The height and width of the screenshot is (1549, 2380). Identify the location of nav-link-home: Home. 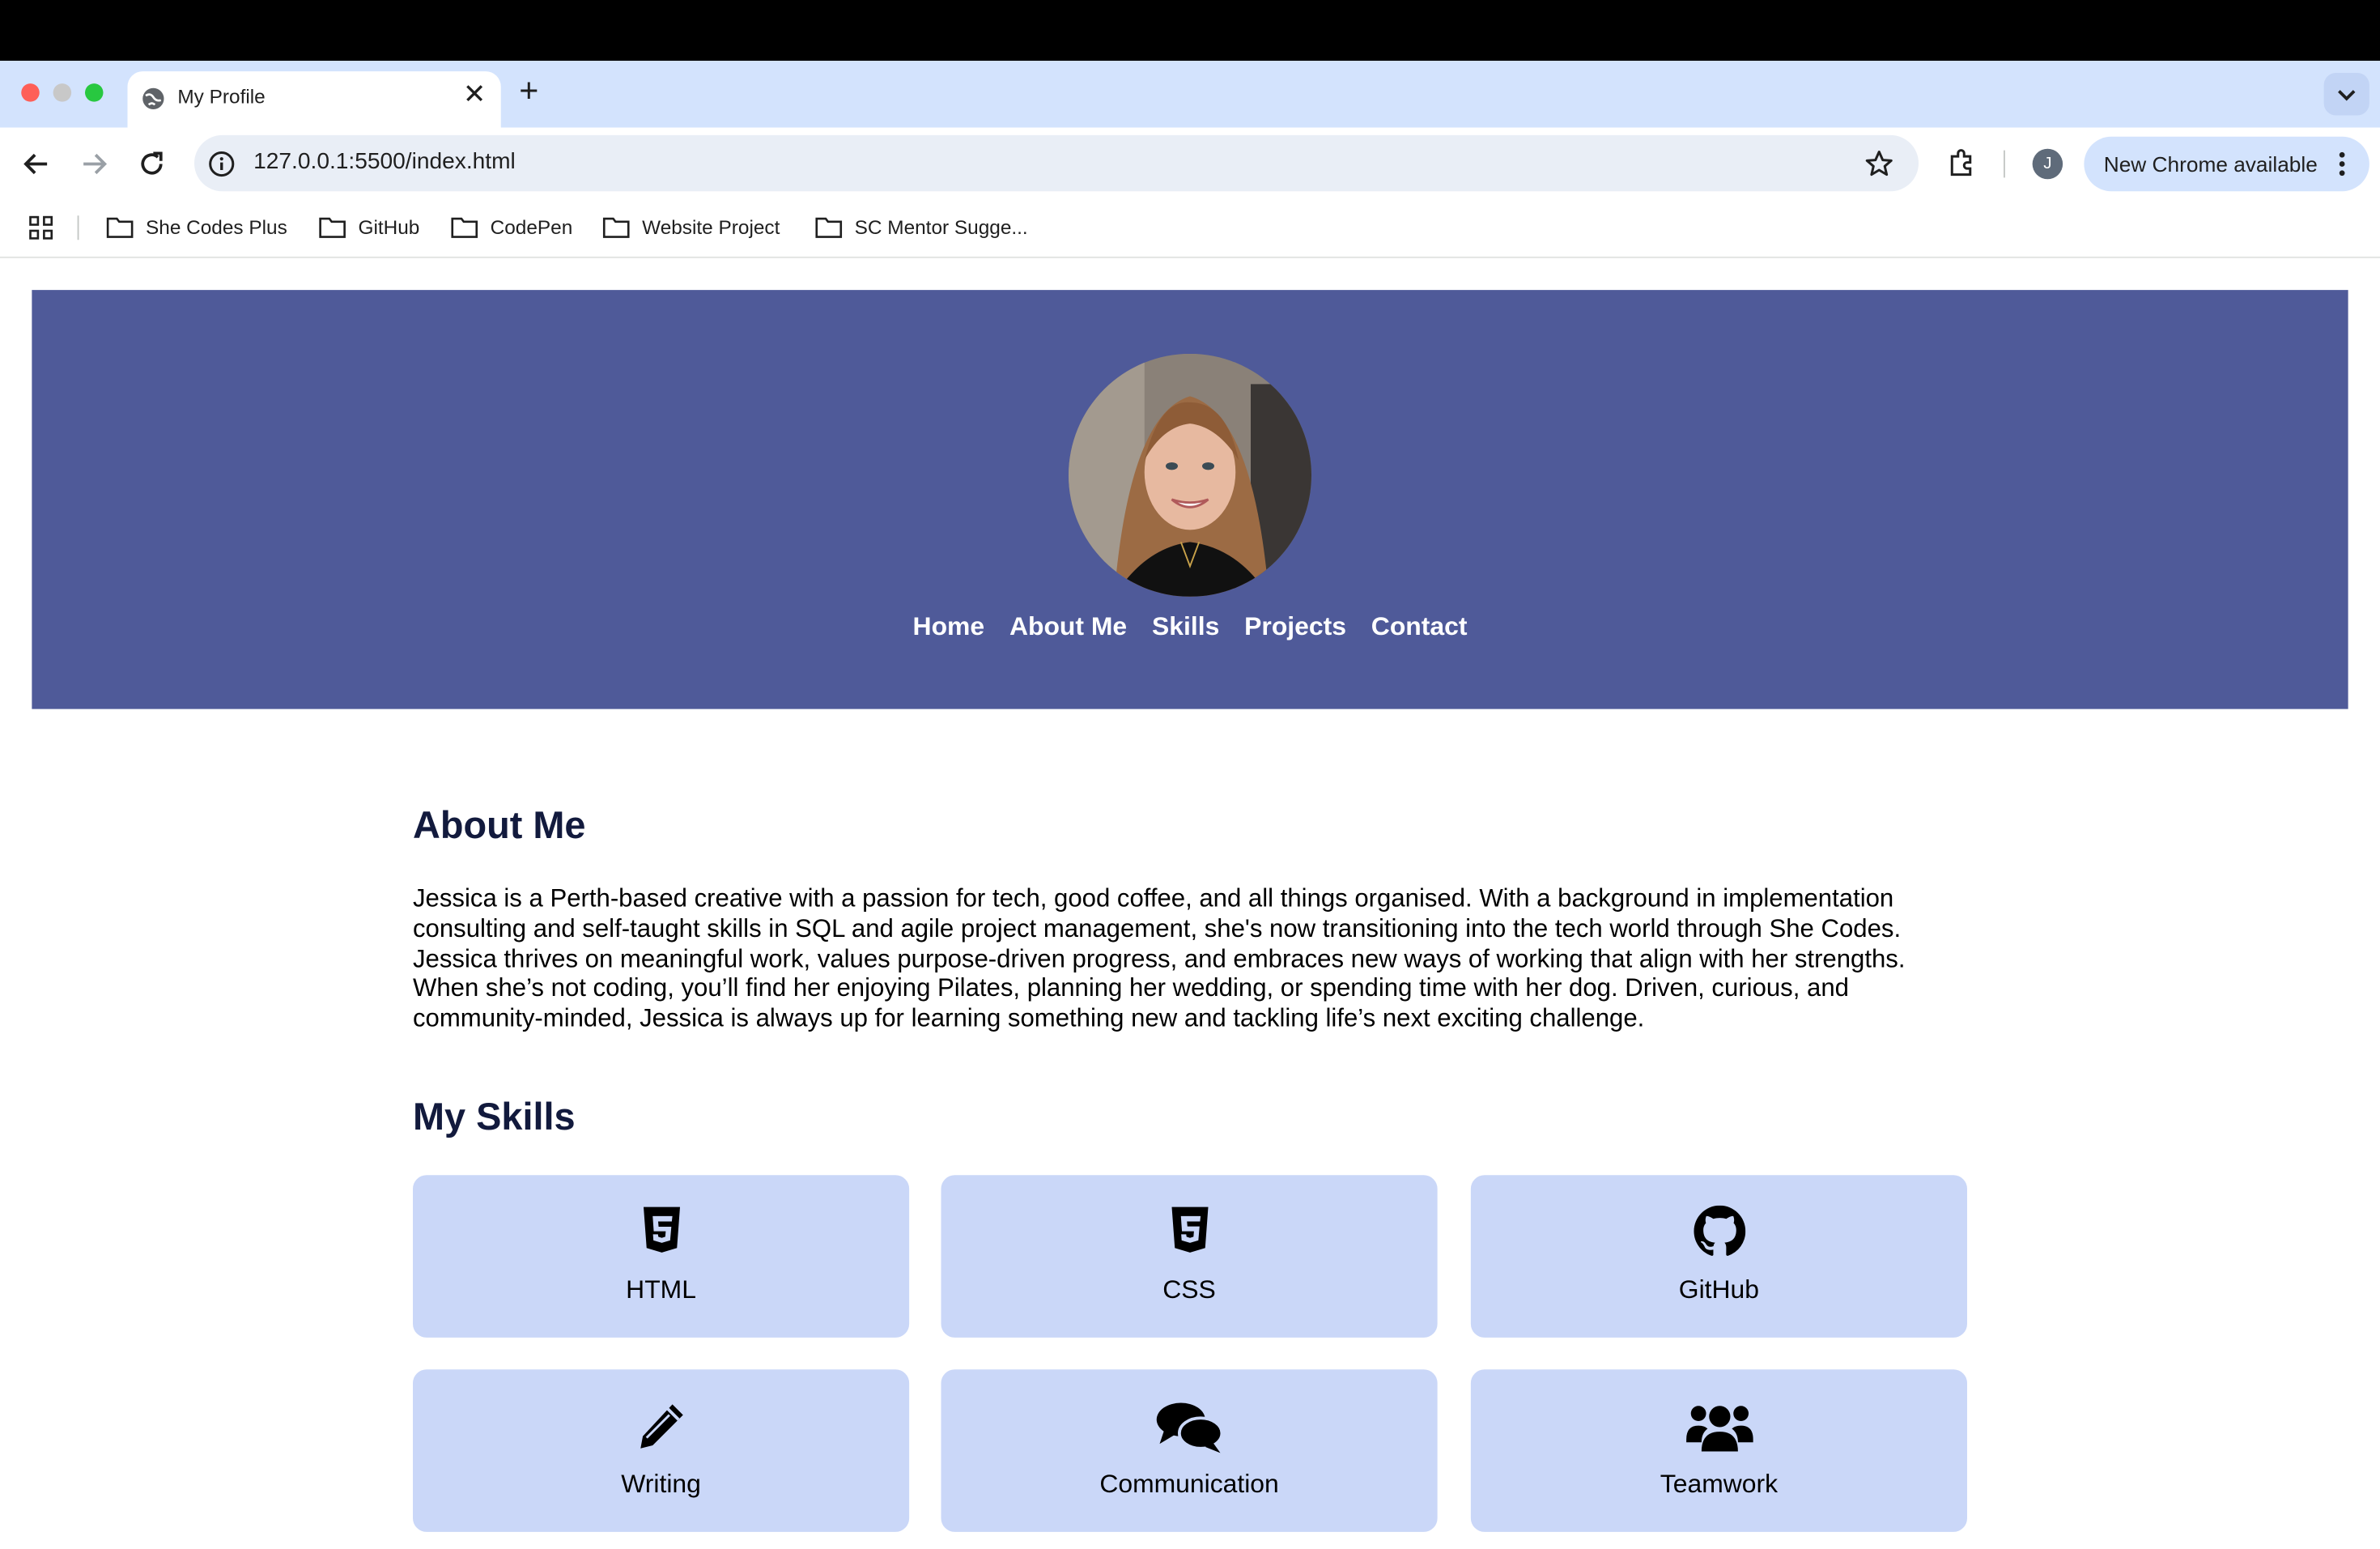
(949, 627).